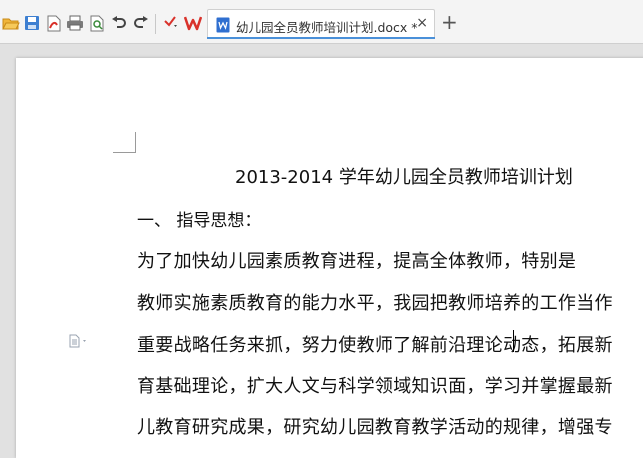  I want to click on print-icon, so click(75, 23).